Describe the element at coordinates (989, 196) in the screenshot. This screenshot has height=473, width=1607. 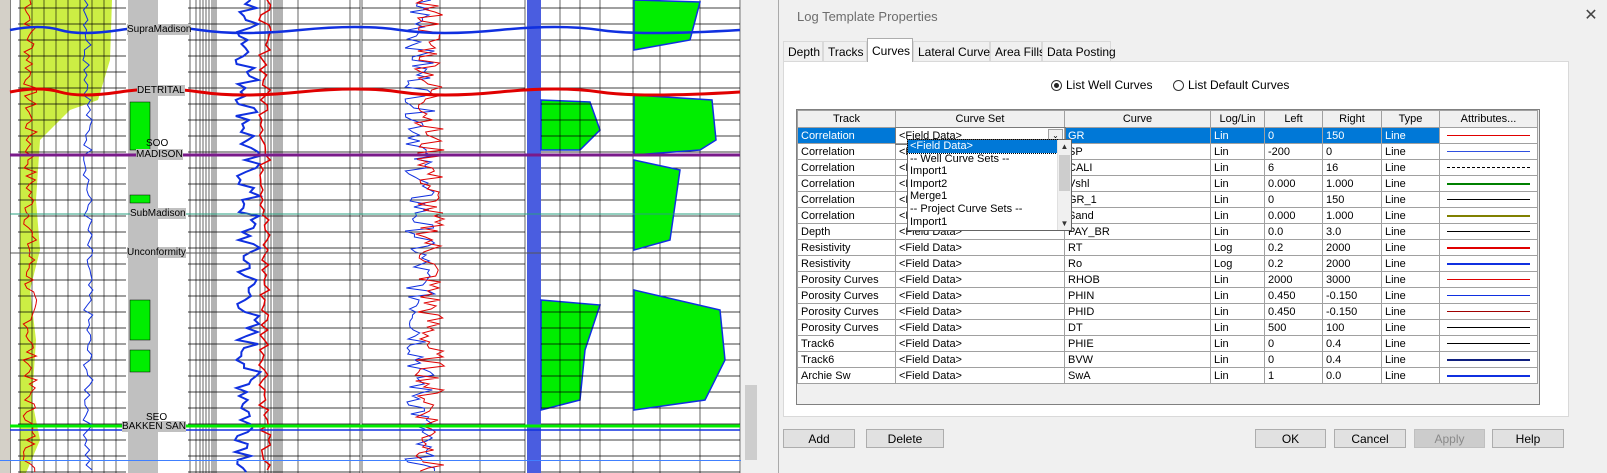
I see `dropdown-option: Merge1` at that location.